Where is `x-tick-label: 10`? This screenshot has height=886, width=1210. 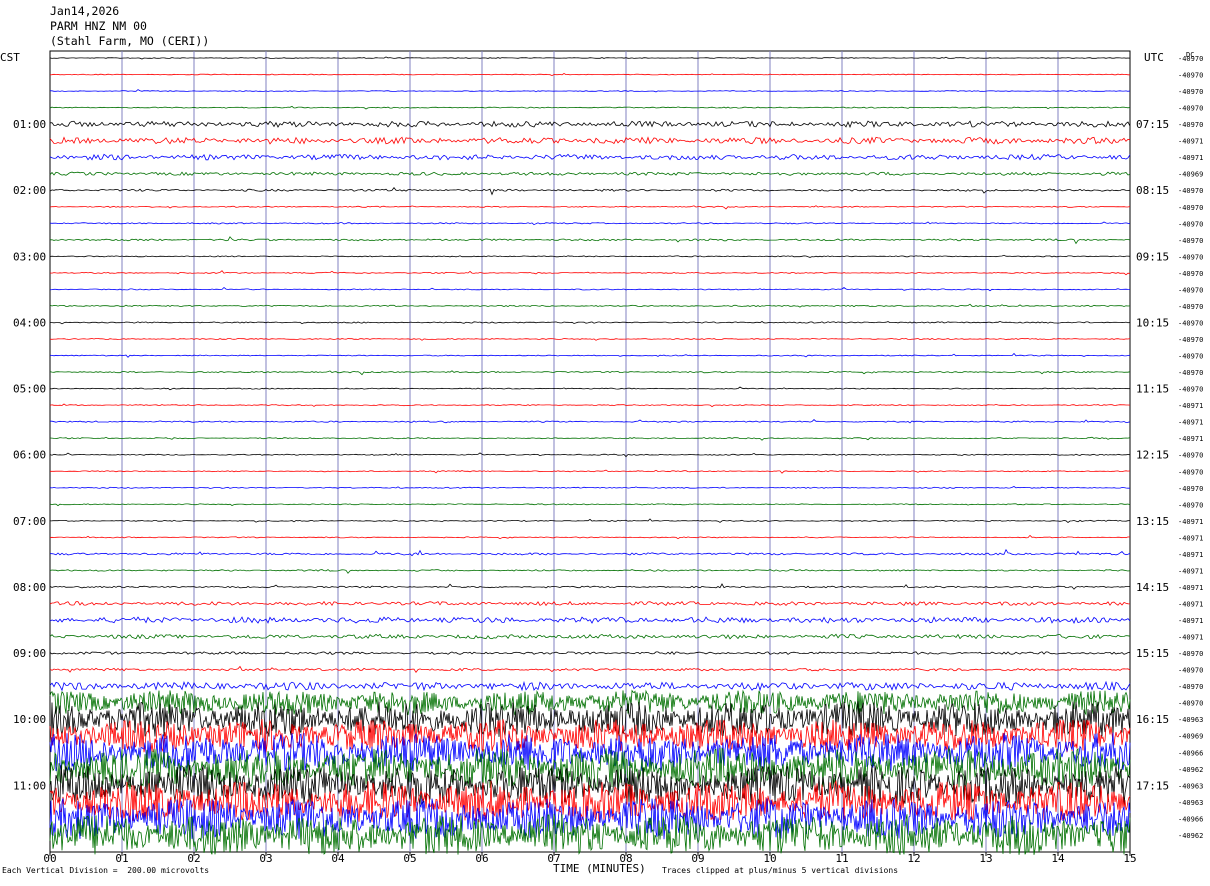 x-tick-label: 10 is located at coordinates (769, 858).